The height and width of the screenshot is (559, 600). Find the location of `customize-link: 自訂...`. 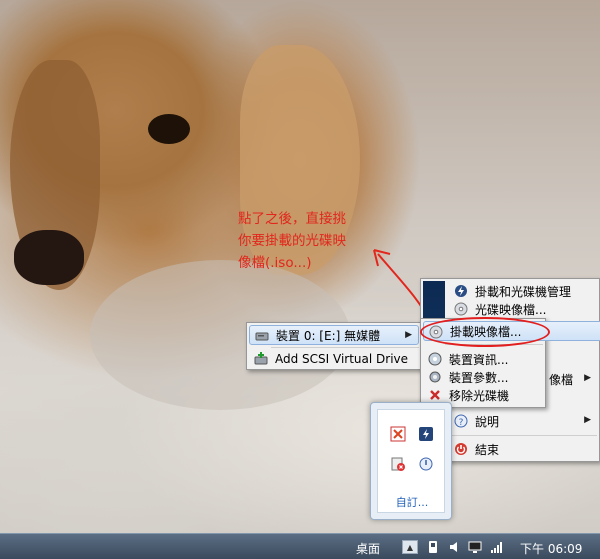

customize-link: 自訂... is located at coordinates (412, 502).